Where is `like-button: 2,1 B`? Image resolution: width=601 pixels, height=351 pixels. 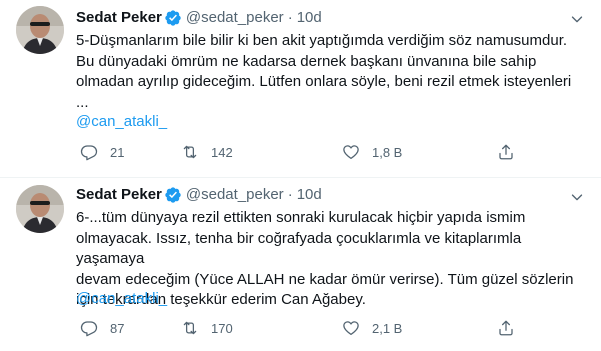 like-button: 2,1 B is located at coordinates (372, 328).